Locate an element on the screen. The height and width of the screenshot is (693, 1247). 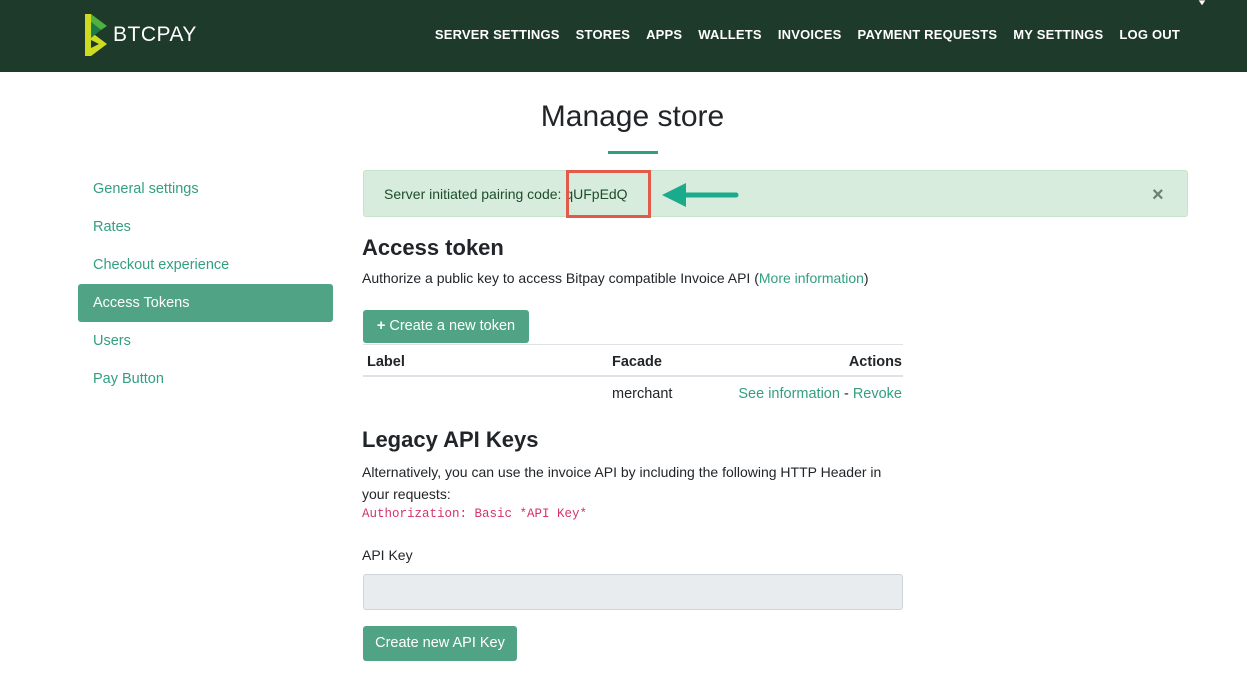
tokens-table-header: Label Facade Actions is located at coordinates (633, 360).